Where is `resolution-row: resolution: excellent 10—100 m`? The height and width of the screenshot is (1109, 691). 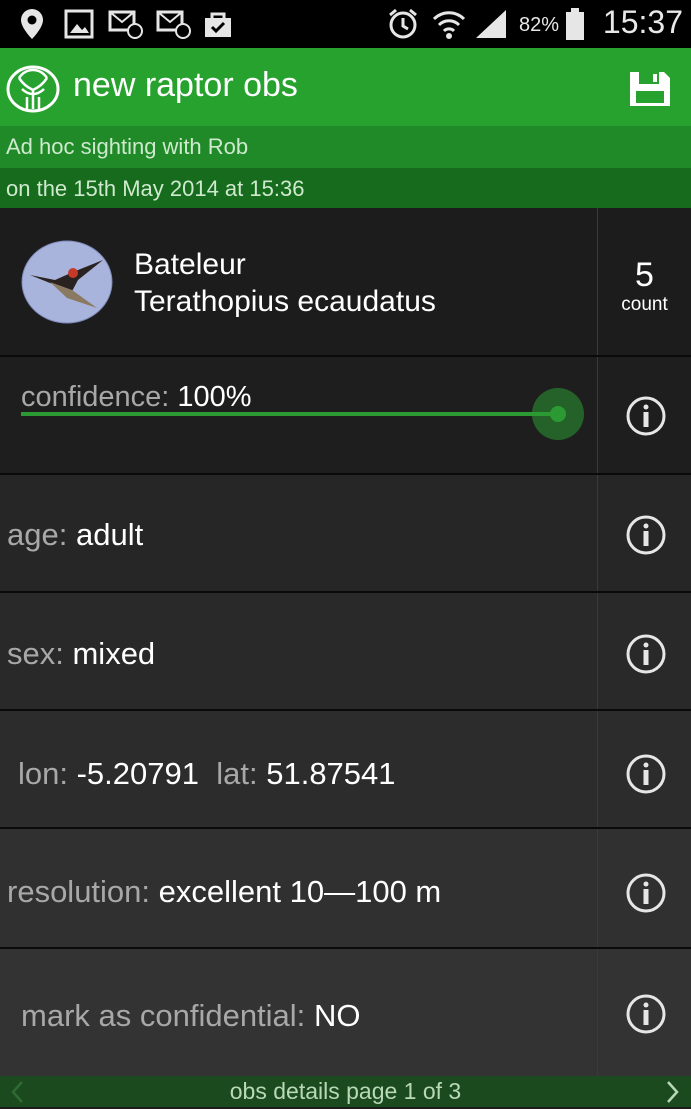
resolution-row: resolution: excellent 10—100 m is located at coordinates (345, 888).